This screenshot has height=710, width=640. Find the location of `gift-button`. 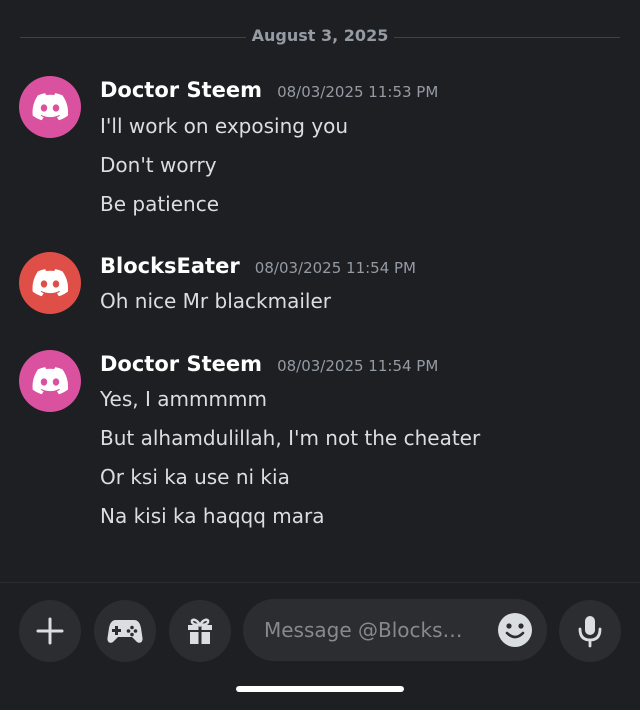

gift-button is located at coordinates (200, 631).